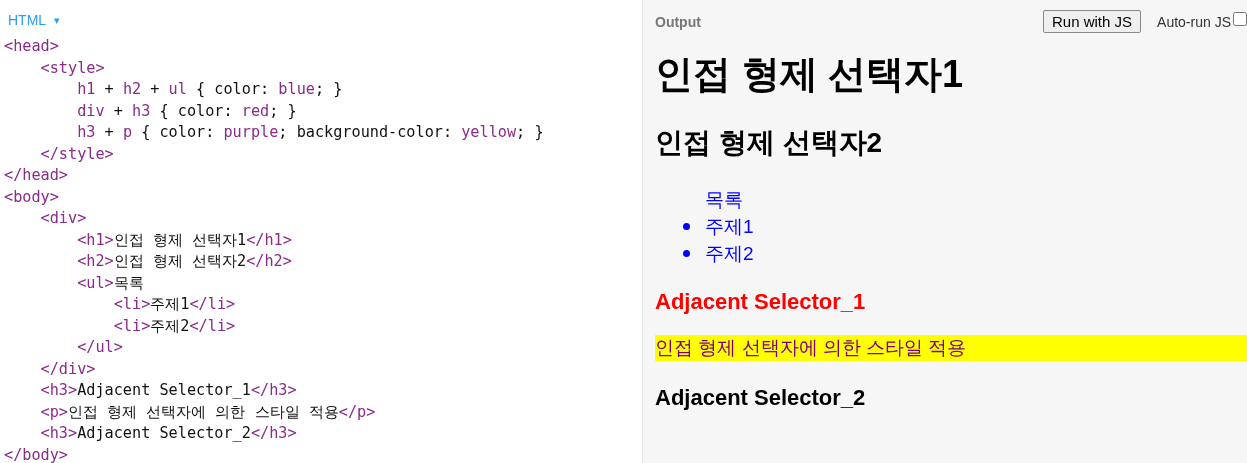 This screenshot has width=1247, height=463. What do you see at coordinates (209, 89) in the screenshot?
I see `code-line: h1 + h2 + ul { color: blue; }` at bounding box center [209, 89].